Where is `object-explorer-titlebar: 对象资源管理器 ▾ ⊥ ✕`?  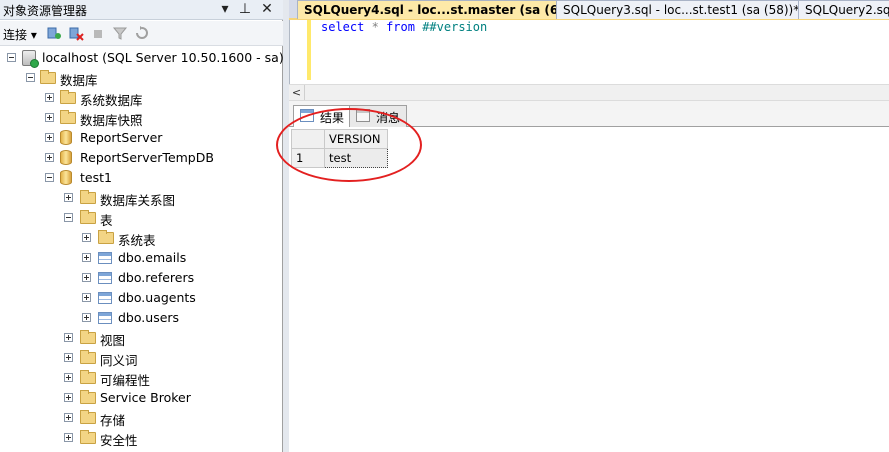 object-explorer-titlebar: 对象资源管理器 ▾ ⊥ ✕ is located at coordinates (141, 10).